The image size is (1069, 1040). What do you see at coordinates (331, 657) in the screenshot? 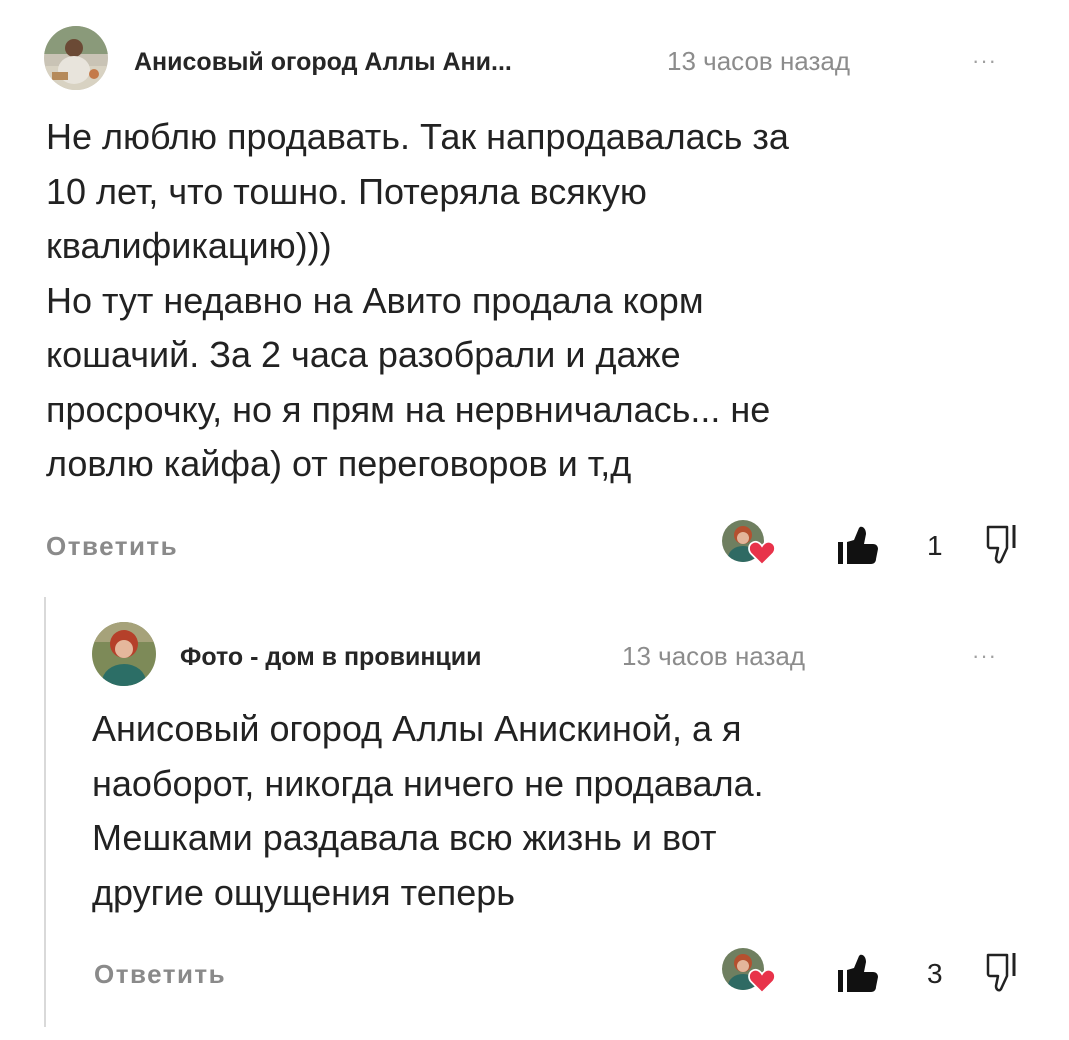
I see `comment-author: Фото - дом в провинции` at bounding box center [331, 657].